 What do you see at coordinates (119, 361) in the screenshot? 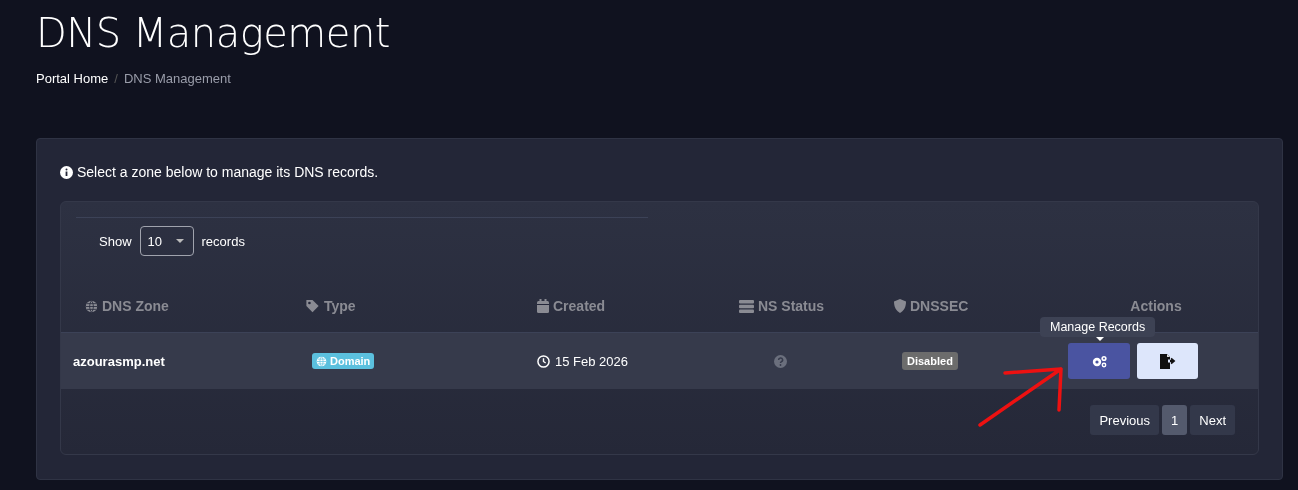
I see `zone-name: azourasmp.net` at bounding box center [119, 361].